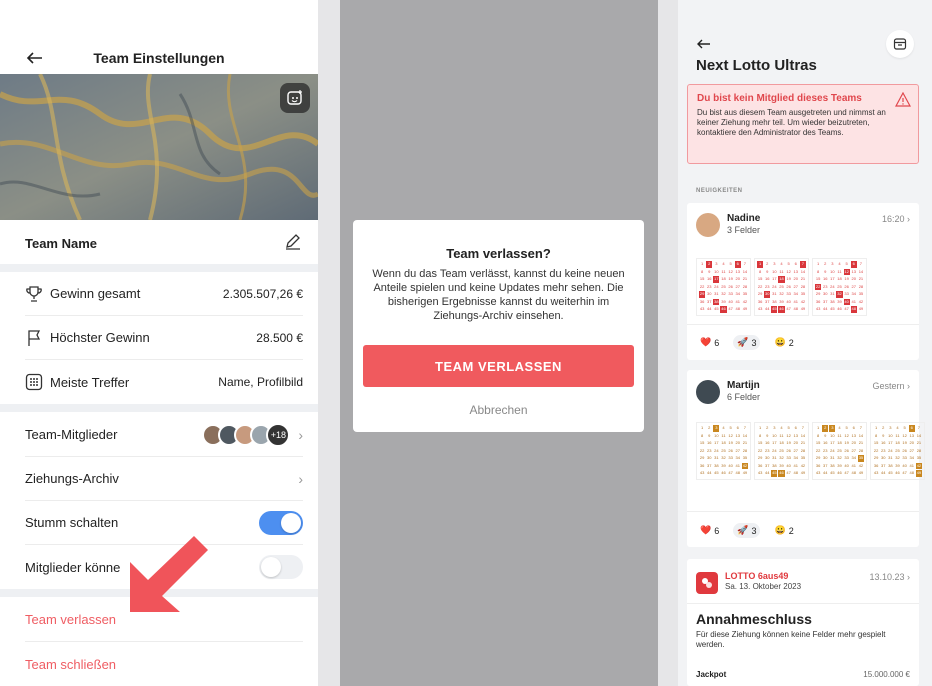 This screenshot has height=686, width=932. What do you see at coordinates (164, 664) in the screenshot?
I see `close-team-button: Team schließen` at bounding box center [164, 664].